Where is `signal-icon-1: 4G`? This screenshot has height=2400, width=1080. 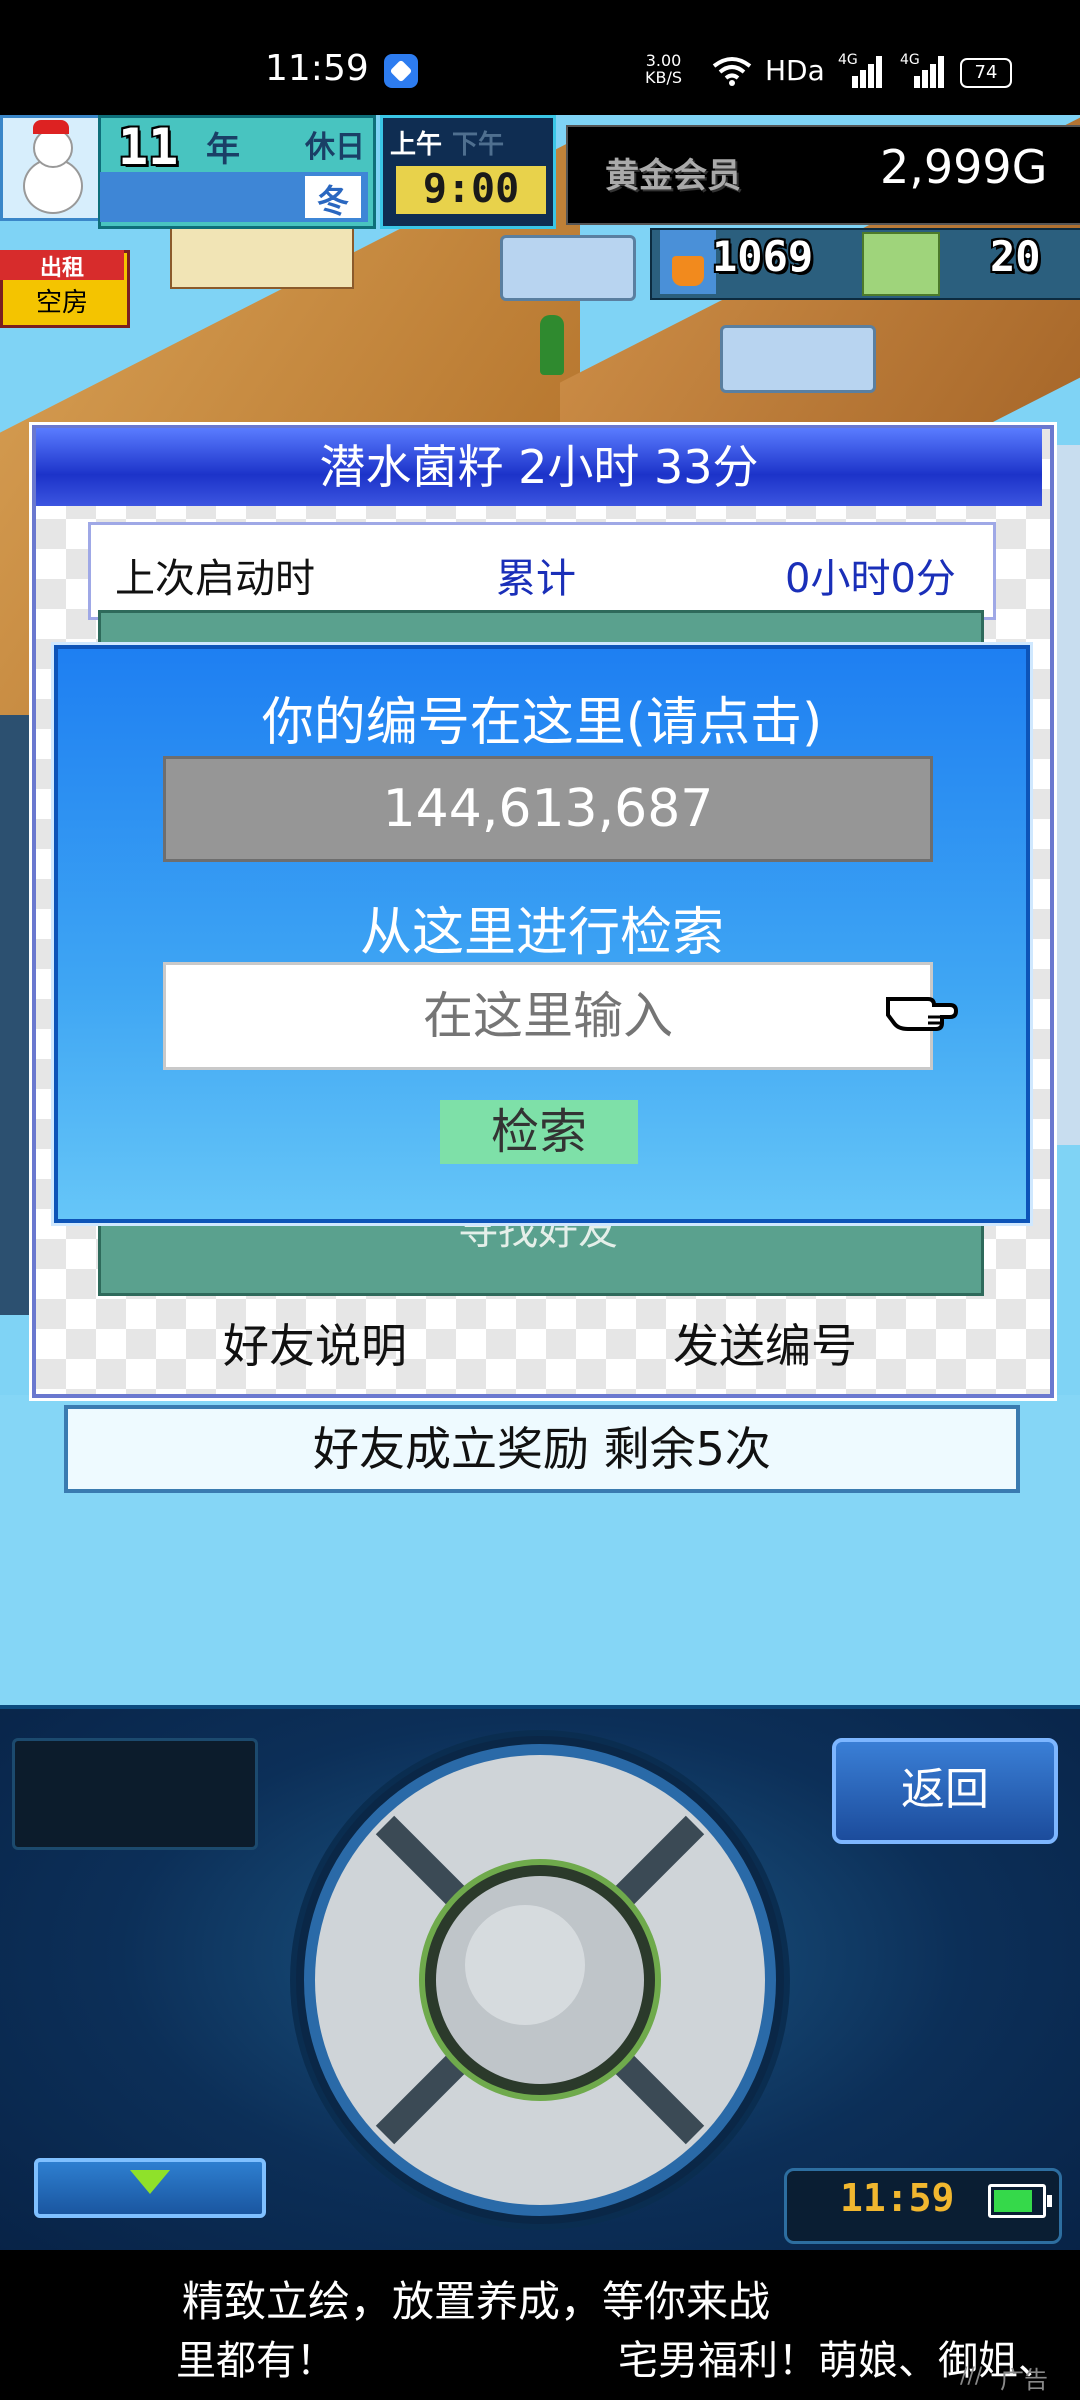 signal-icon-1: 4G is located at coordinates (860, 70).